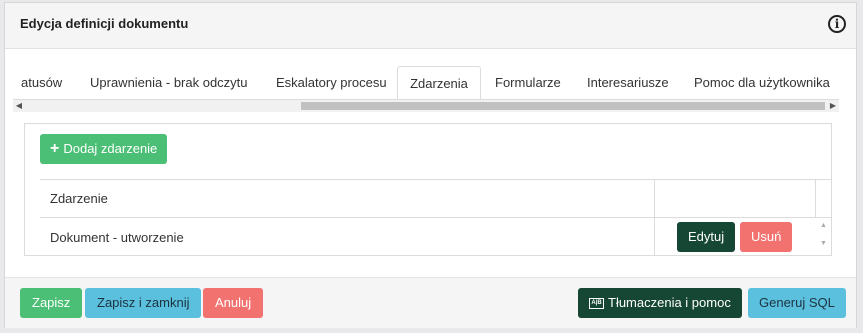  Describe the element at coordinates (669, 302) in the screenshot. I see `translations-label: Tłumaczenia i pomoc` at that location.